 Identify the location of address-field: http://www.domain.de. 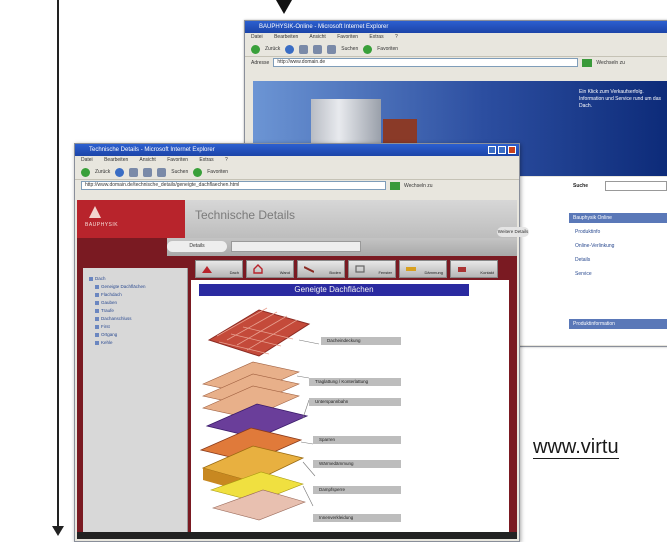
(426, 62).